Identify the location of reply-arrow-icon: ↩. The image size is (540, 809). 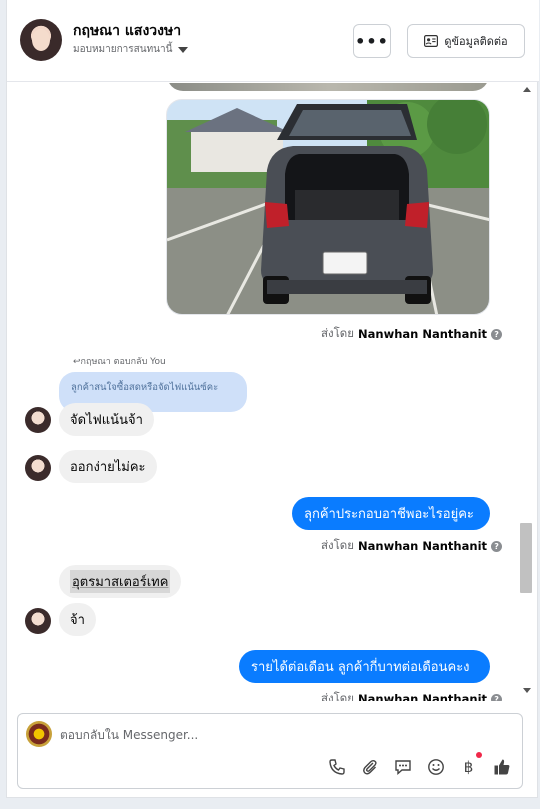
(77, 362).